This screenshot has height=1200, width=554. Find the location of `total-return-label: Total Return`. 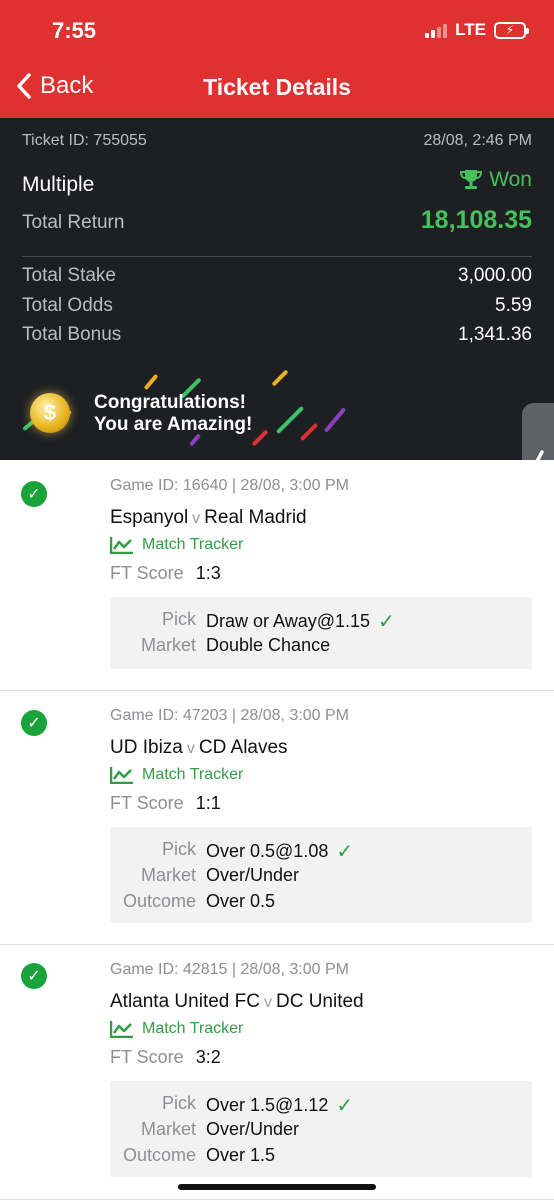

total-return-label: Total Return is located at coordinates (73, 222).